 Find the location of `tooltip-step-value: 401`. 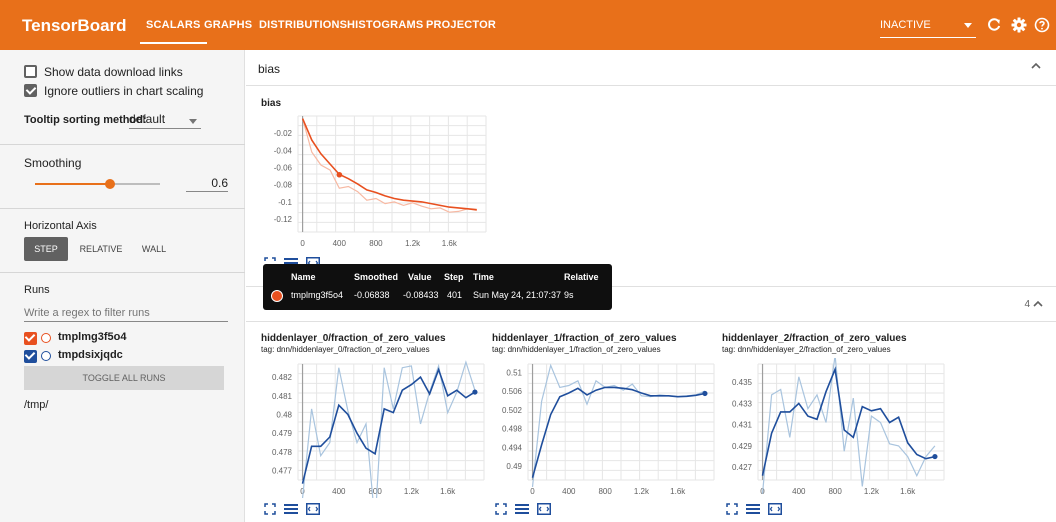

tooltip-step-value: 401 is located at coordinates (455, 295).